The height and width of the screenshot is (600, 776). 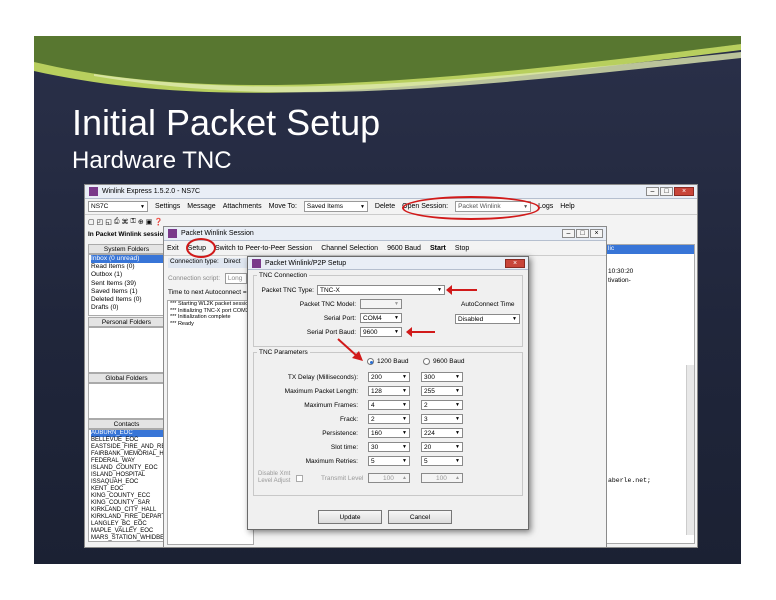 I want to click on reply-icon: ◰, so click(x=100, y=222).